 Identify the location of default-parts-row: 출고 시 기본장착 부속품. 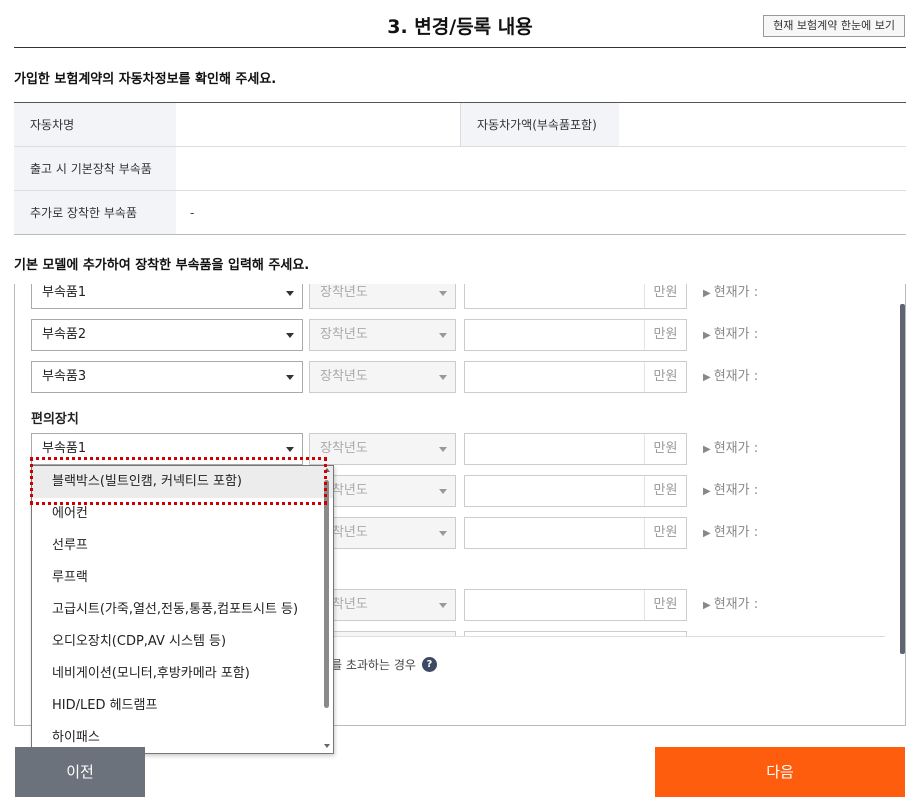
(460, 169).